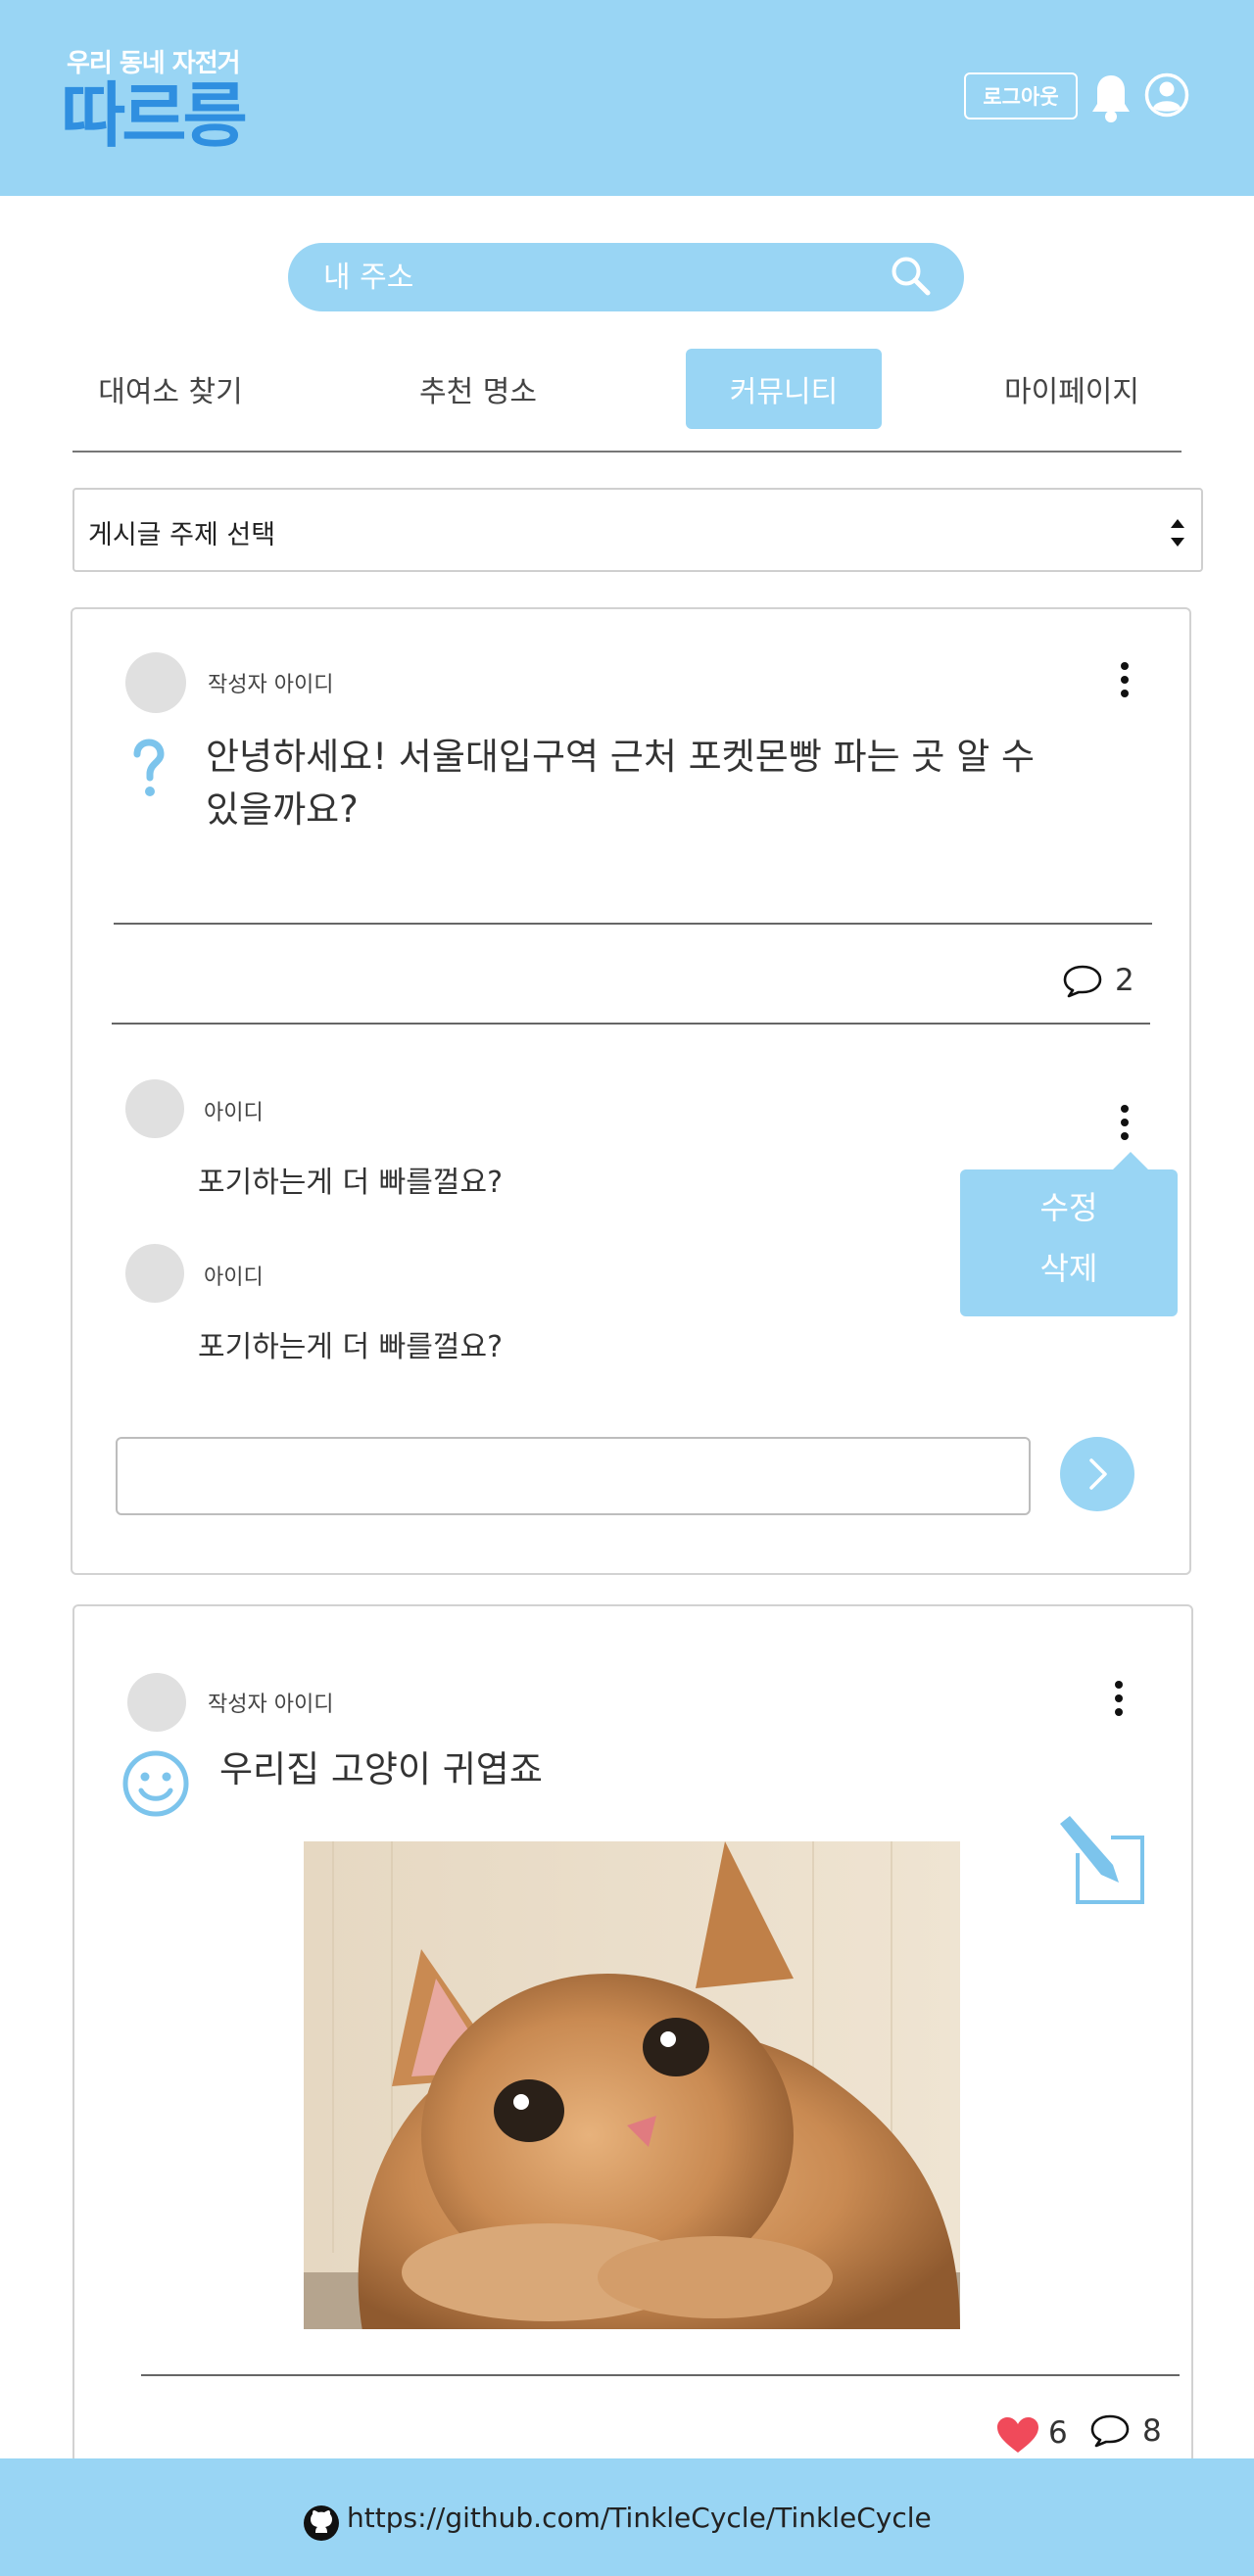 The width and height of the screenshot is (1254, 2576). Describe the element at coordinates (1069, 1205) in the screenshot. I see `edit-menu-item: 수정` at that location.